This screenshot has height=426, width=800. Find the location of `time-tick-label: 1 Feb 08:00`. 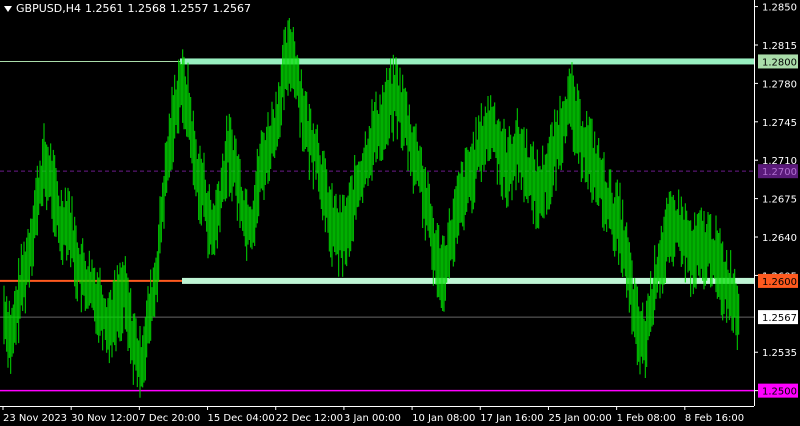

time-tick-label: 1 Feb 08:00 is located at coordinates (646, 418).